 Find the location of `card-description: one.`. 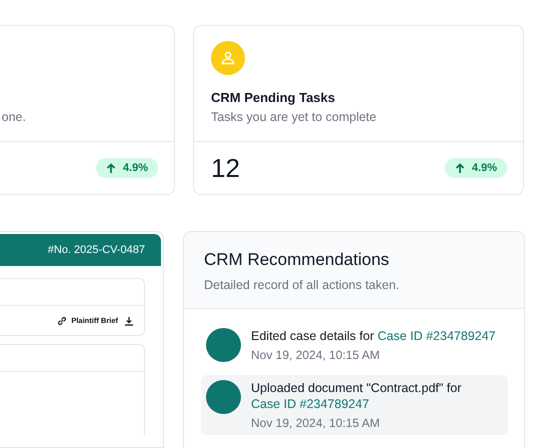

card-description: one. is located at coordinates (13, 117).